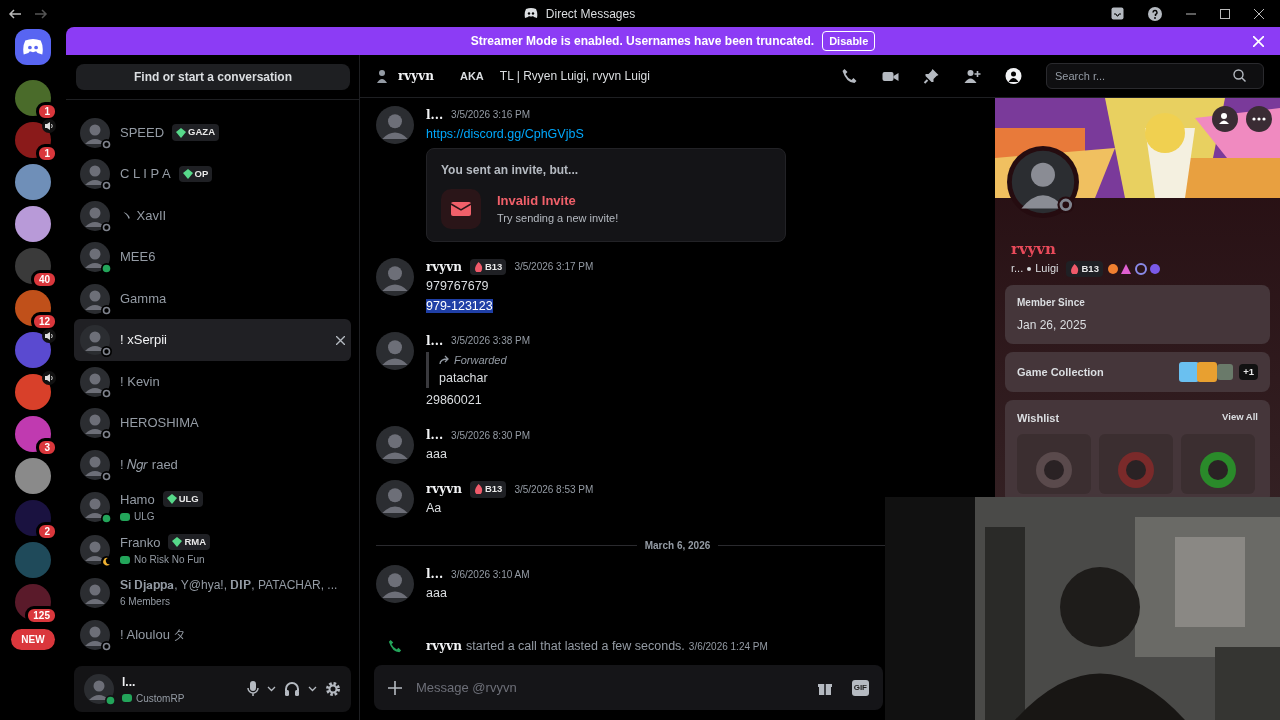 Image resolution: width=1280 pixels, height=720 pixels. I want to click on message-text: patachar, so click(464, 379).